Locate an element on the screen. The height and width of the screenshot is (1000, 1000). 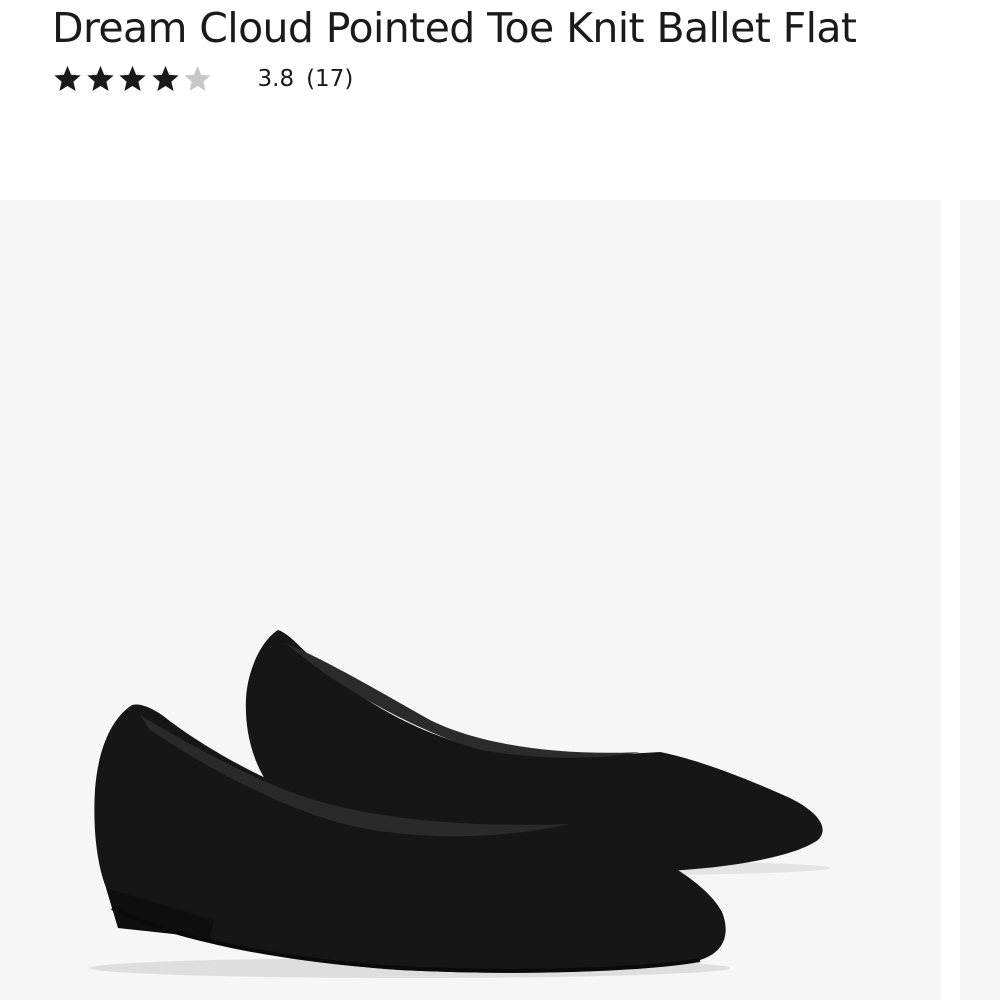
product-next-image is located at coordinates (980, 600).